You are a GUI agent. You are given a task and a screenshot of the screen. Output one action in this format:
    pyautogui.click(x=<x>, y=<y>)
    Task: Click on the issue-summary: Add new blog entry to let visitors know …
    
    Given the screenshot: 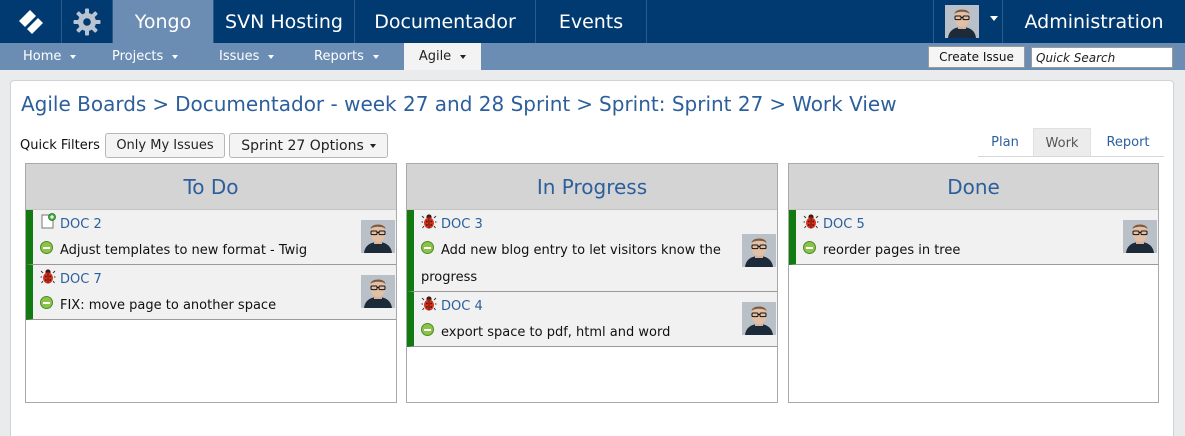 What is the action you would take?
    pyautogui.click(x=571, y=264)
    